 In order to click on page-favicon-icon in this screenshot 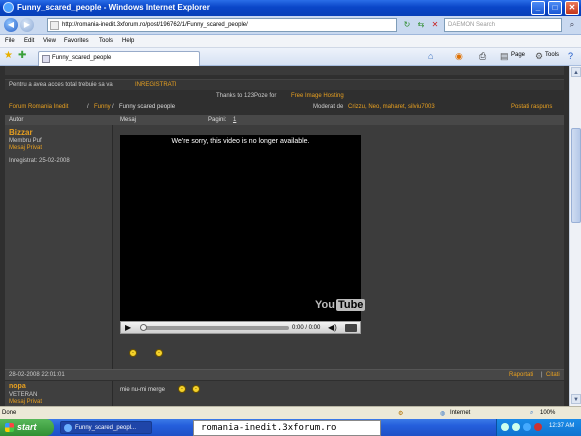, I will do `click(54, 25)`.